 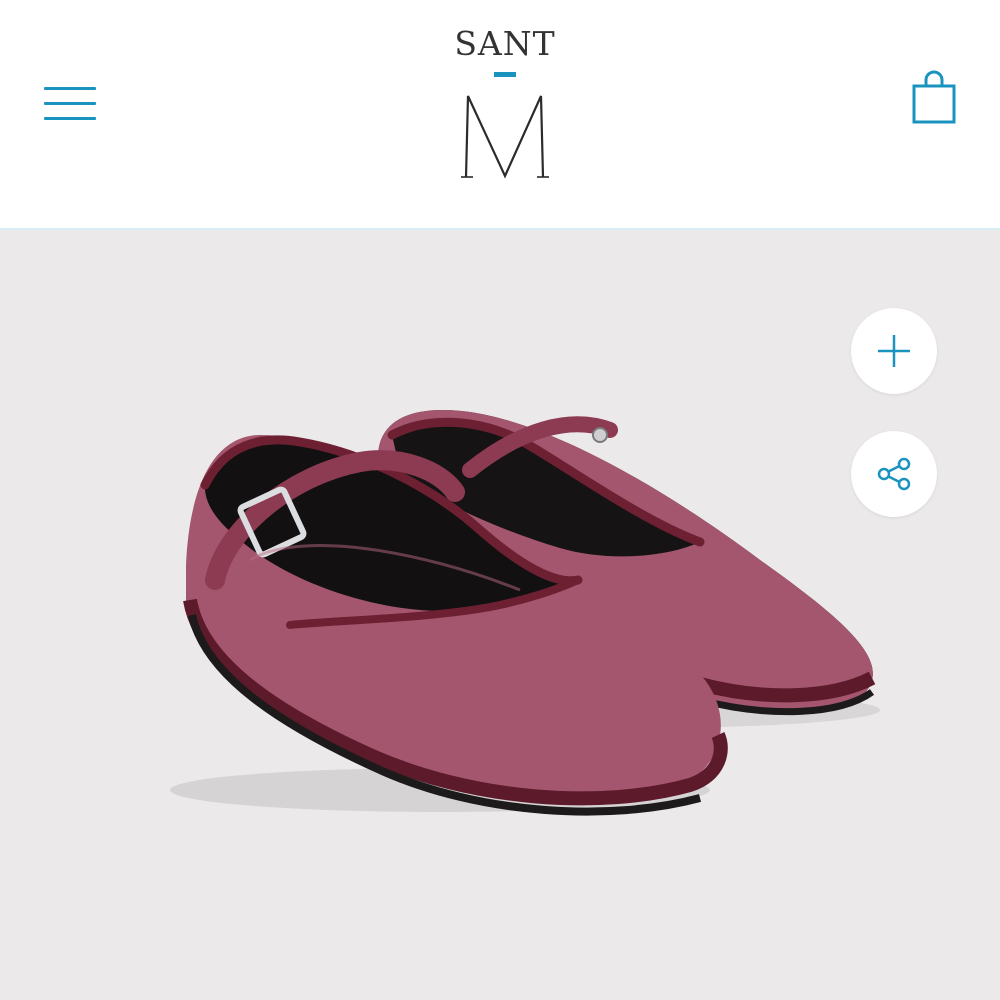 What do you see at coordinates (70, 118) in the screenshot?
I see `hamburger-line-bottom` at bounding box center [70, 118].